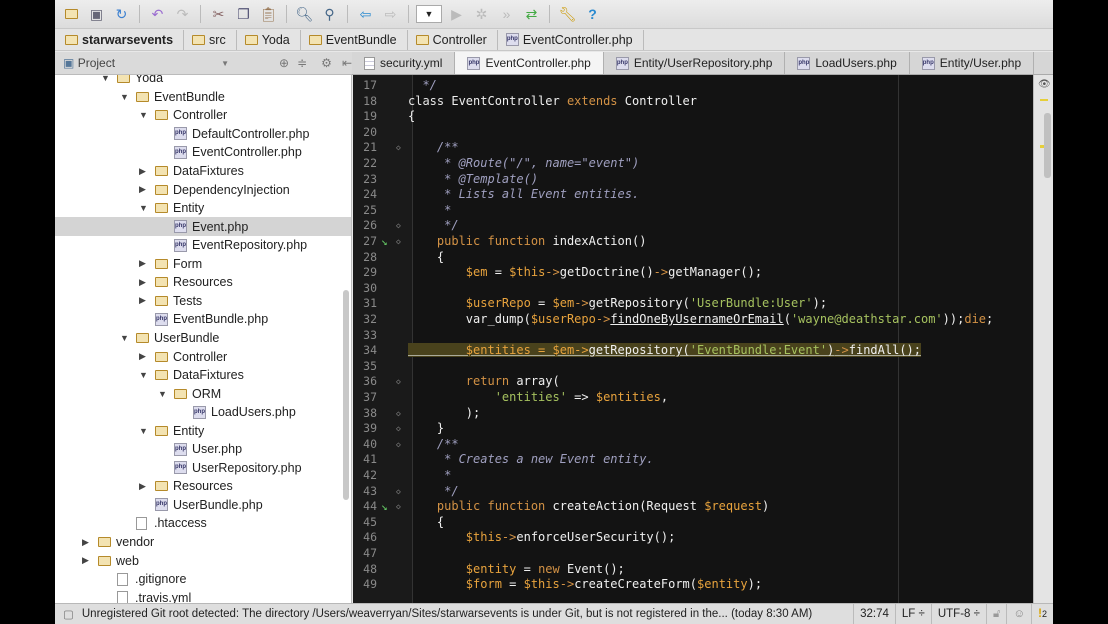  I want to click on tree-item: php EventController.php, so click(203, 152).